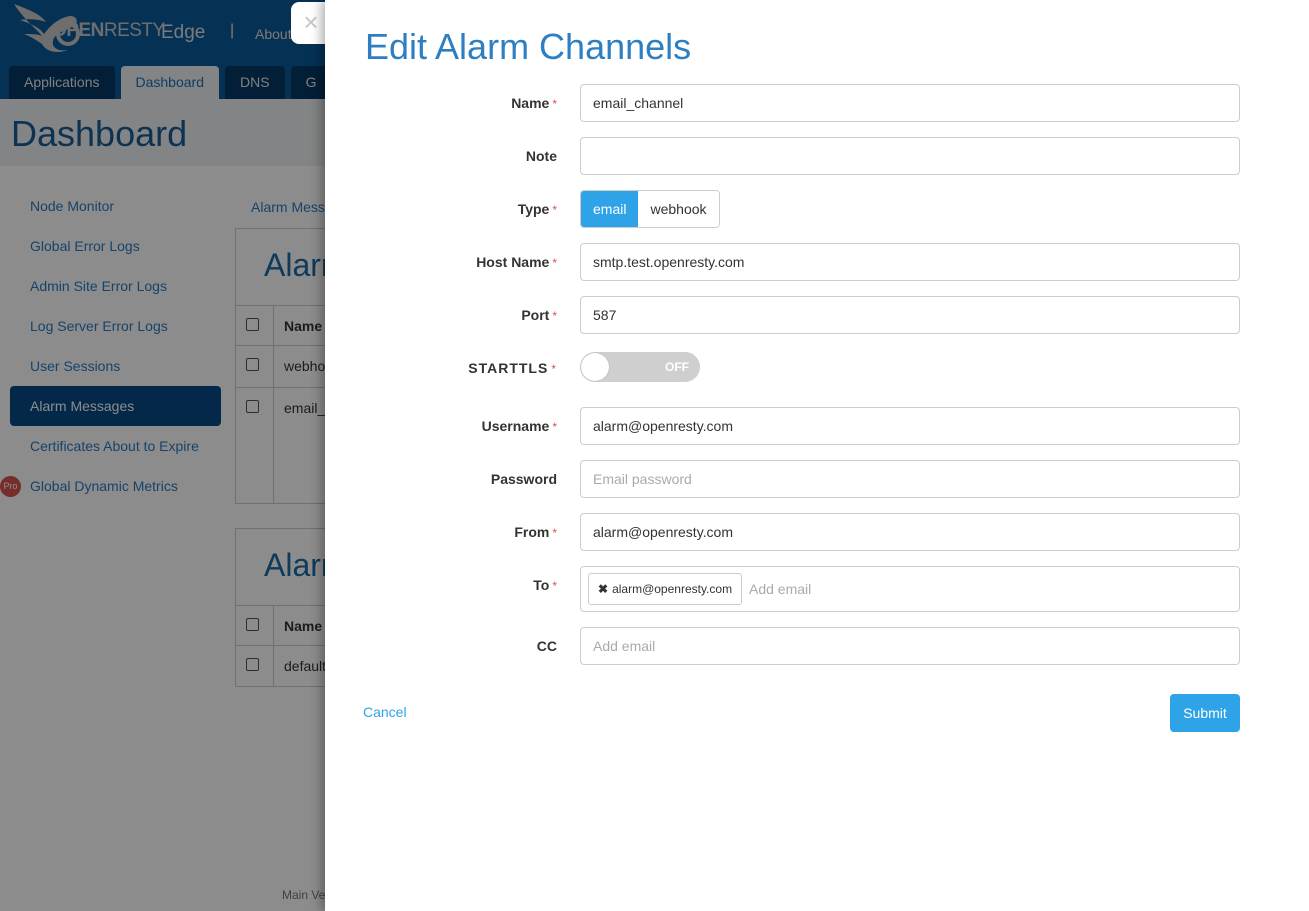 This screenshot has height=911, width=1309. I want to click on name-label: Name *, so click(534, 103).